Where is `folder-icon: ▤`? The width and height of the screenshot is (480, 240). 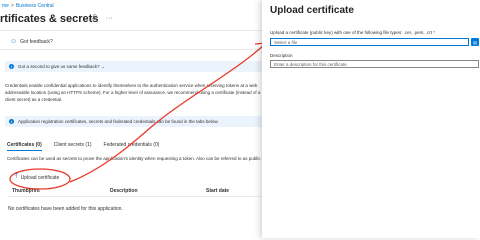
folder-icon: ▤ is located at coordinates (475, 42).